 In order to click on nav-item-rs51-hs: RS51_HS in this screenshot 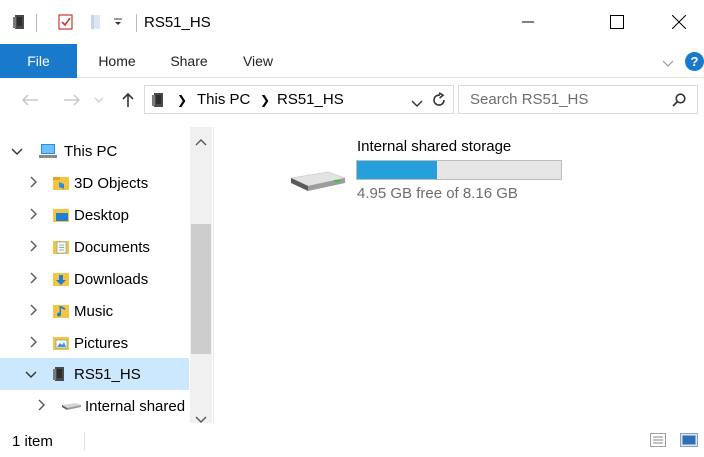, I will do `click(94, 374)`.